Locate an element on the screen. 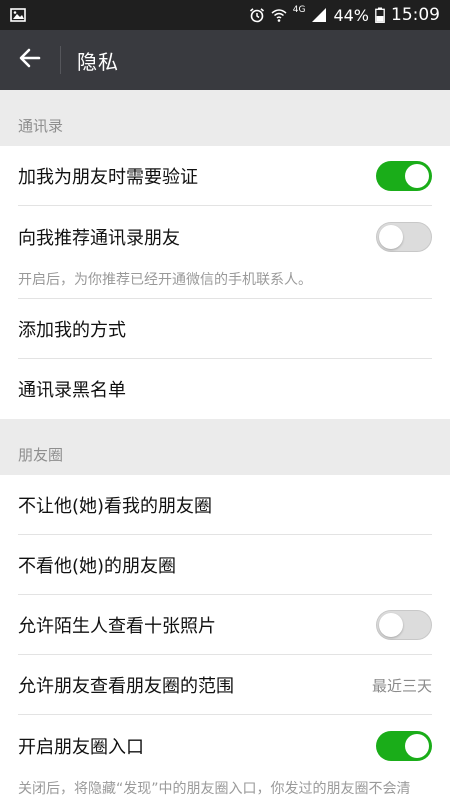 Image resolution: width=450 pixels, height=800 pixels. moments-range-value: 最近三天 is located at coordinates (401, 685).